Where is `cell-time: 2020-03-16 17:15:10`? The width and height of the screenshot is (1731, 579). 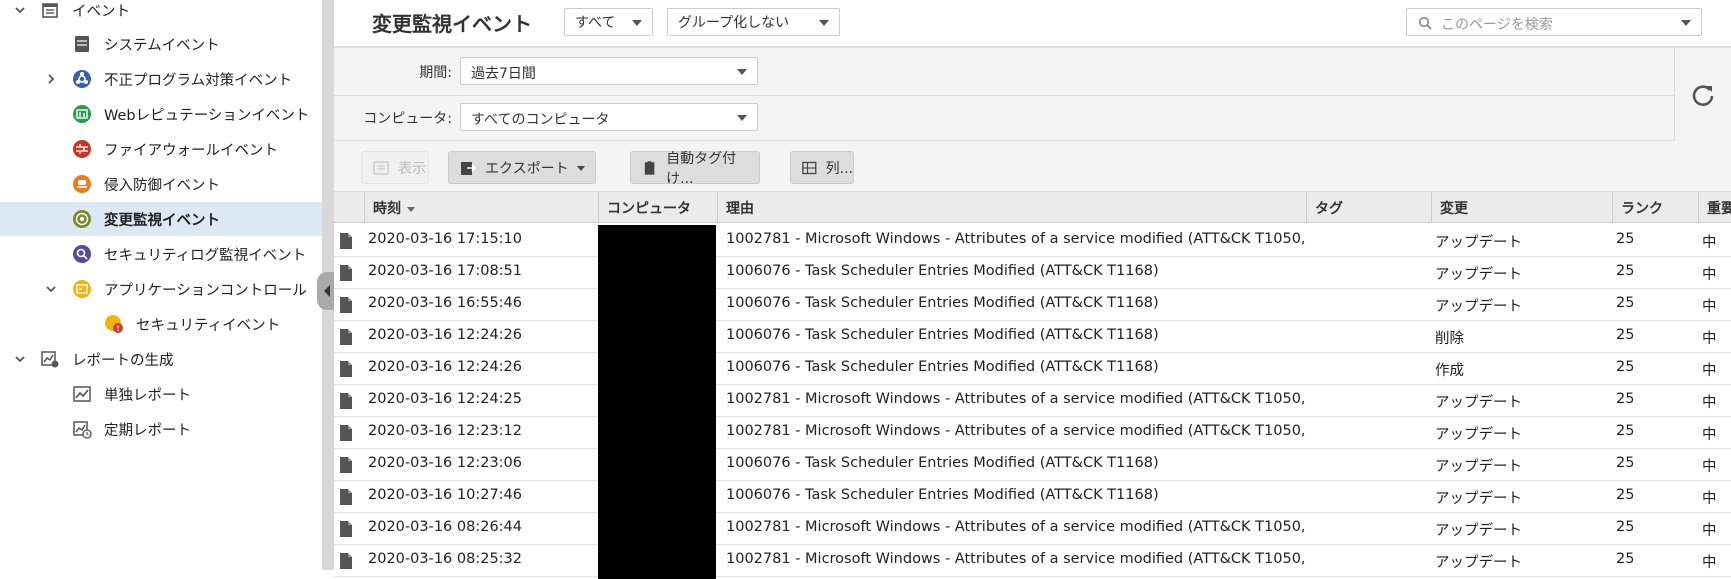 cell-time: 2020-03-16 17:15:10 is located at coordinates (445, 239).